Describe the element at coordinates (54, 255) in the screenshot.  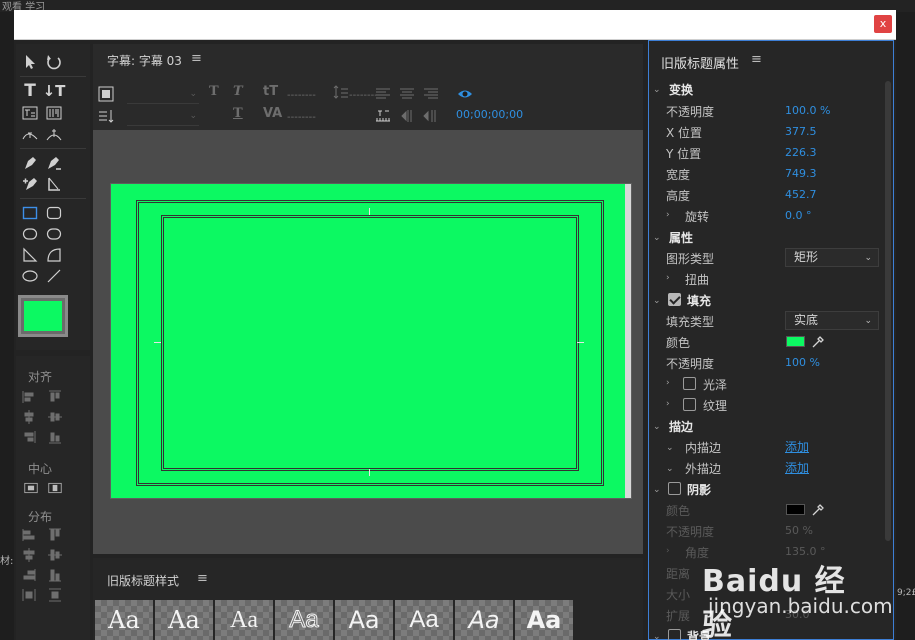
I see `arc-tool-icon` at that location.